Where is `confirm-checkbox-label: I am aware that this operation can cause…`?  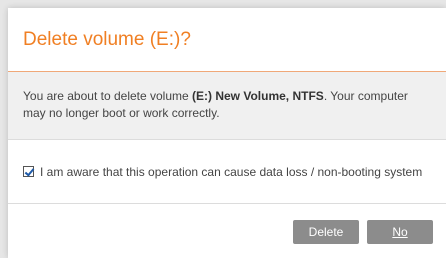 confirm-checkbox-label: I am aware that this operation can cause… is located at coordinates (231, 172).